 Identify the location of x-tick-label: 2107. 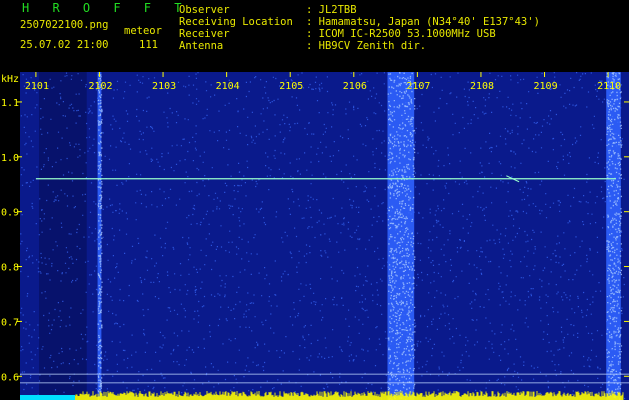
(418, 86).